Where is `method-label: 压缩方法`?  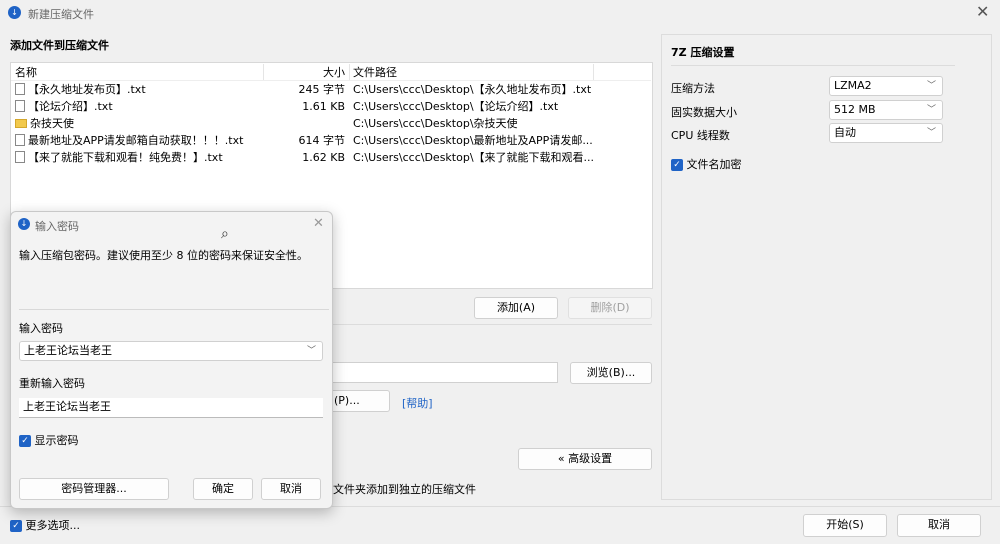
method-label: 压缩方法 is located at coordinates (693, 88).